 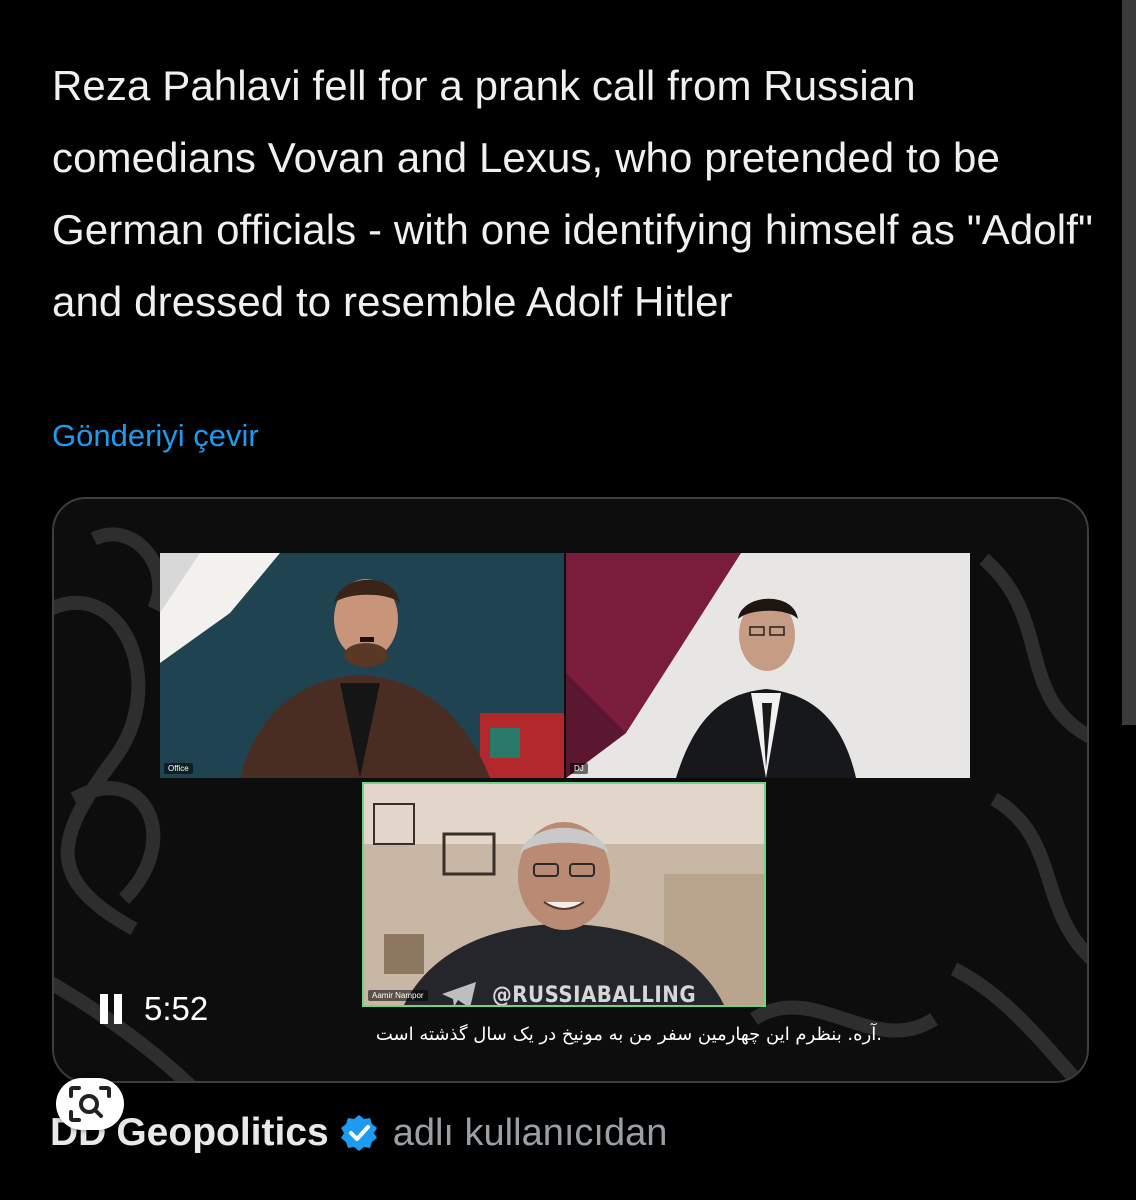 I want to click on participant-name-tag: DJ, so click(x=579, y=768).